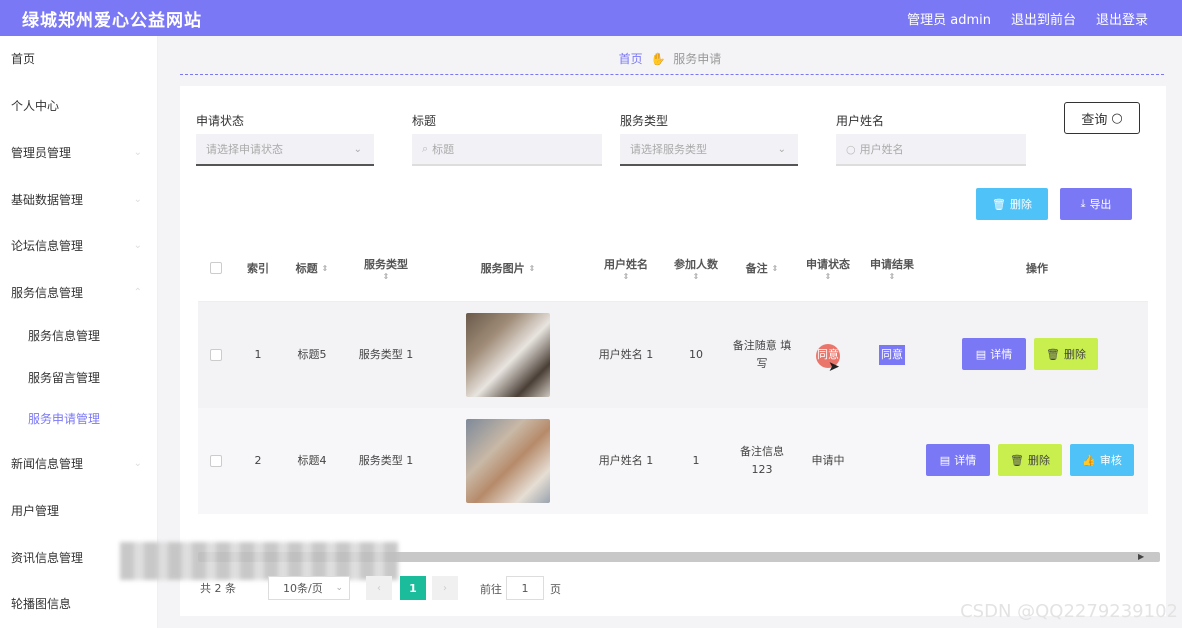 The width and height of the screenshot is (1182, 628). I want to click on col-user-name: 用户姓名 ⇕, so click(626, 268).